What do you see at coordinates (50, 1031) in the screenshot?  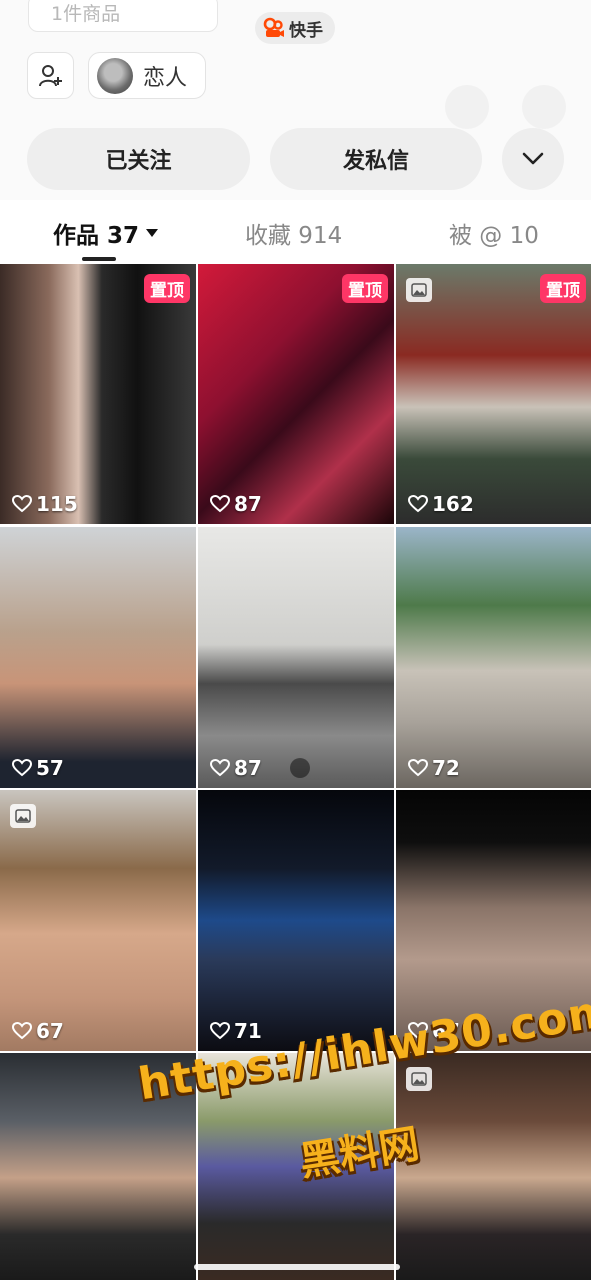 I see `like-count-value: 67` at bounding box center [50, 1031].